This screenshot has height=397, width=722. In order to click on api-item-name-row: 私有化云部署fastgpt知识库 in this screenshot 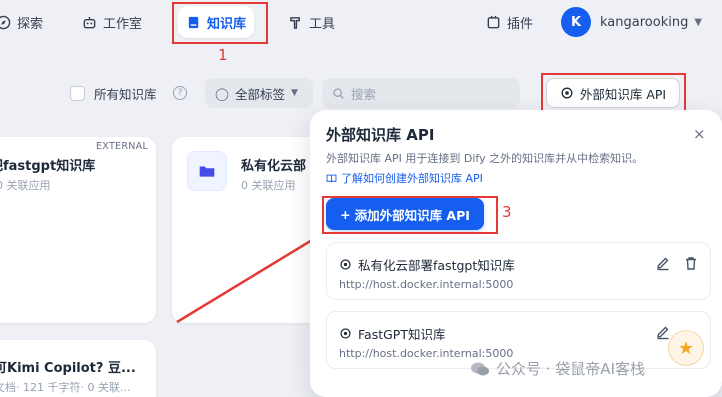, I will do `click(427, 264)`.